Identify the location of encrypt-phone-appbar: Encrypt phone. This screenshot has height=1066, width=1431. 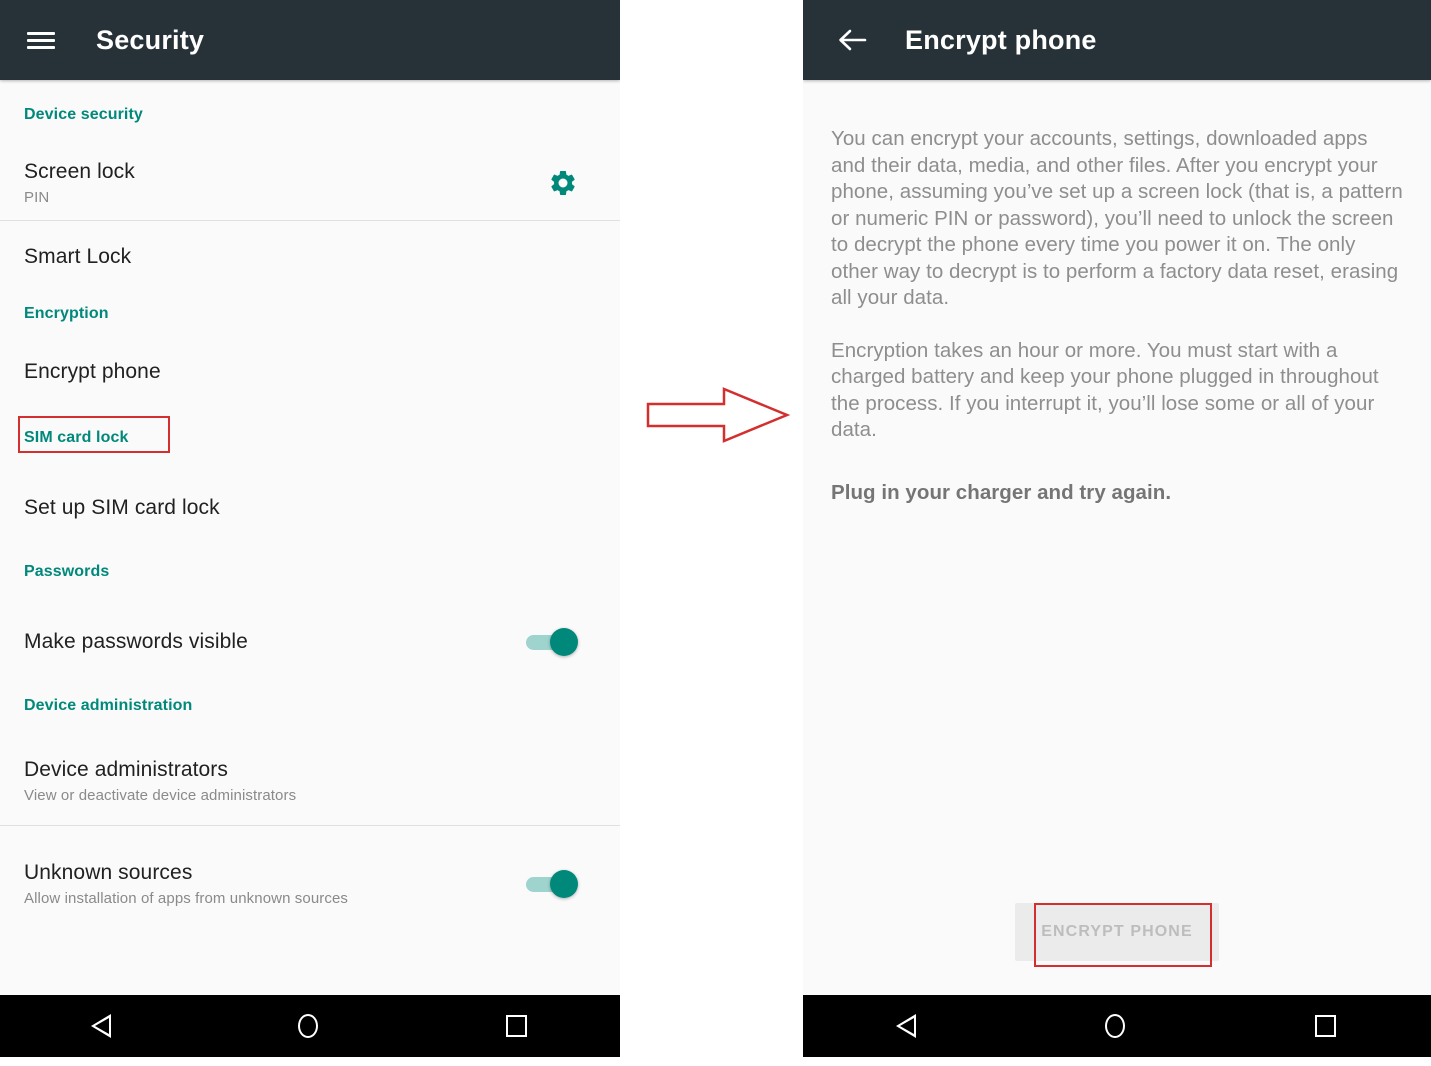
(1117, 40).